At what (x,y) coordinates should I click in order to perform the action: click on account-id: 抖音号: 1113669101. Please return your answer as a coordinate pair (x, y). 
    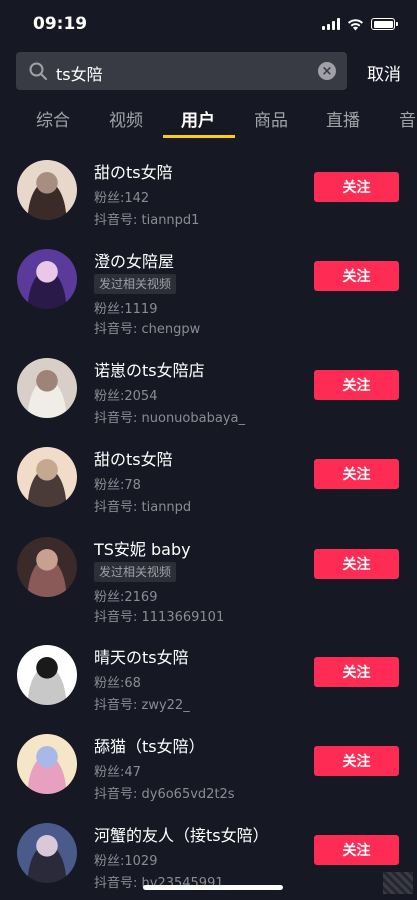
    Looking at the image, I should click on (159, 617).